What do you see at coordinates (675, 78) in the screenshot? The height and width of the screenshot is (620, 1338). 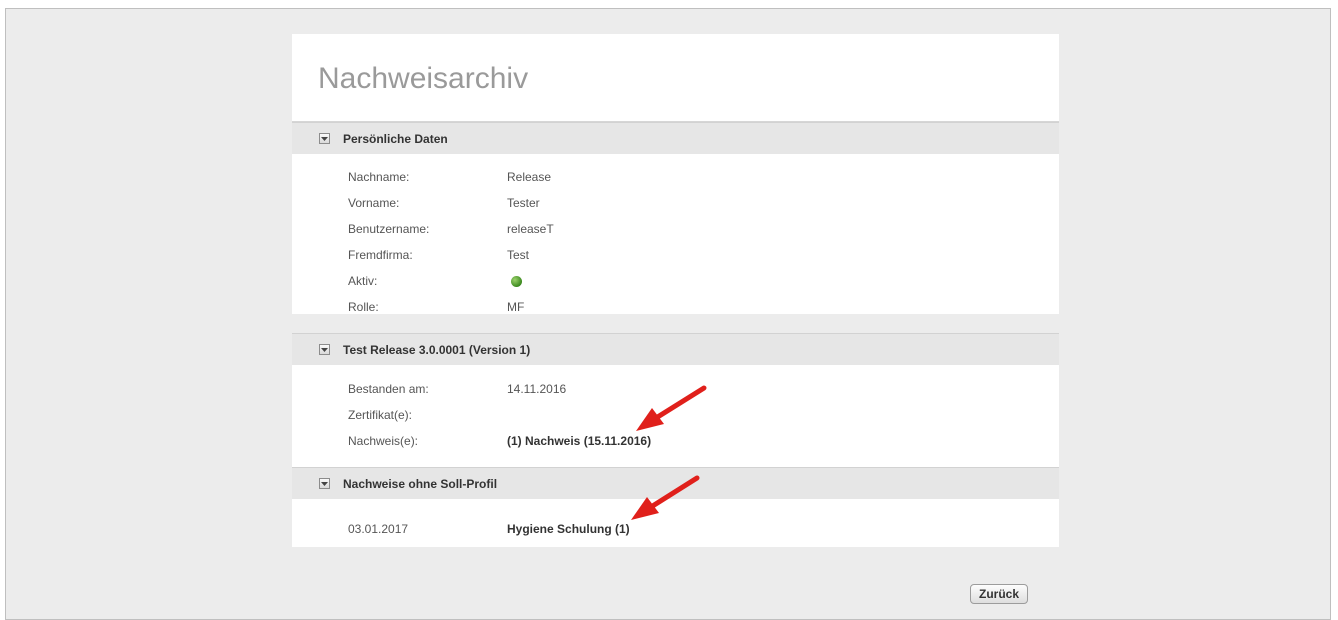 I see `title-box: Nachweisarchiv` at bounding box center [675, 78].